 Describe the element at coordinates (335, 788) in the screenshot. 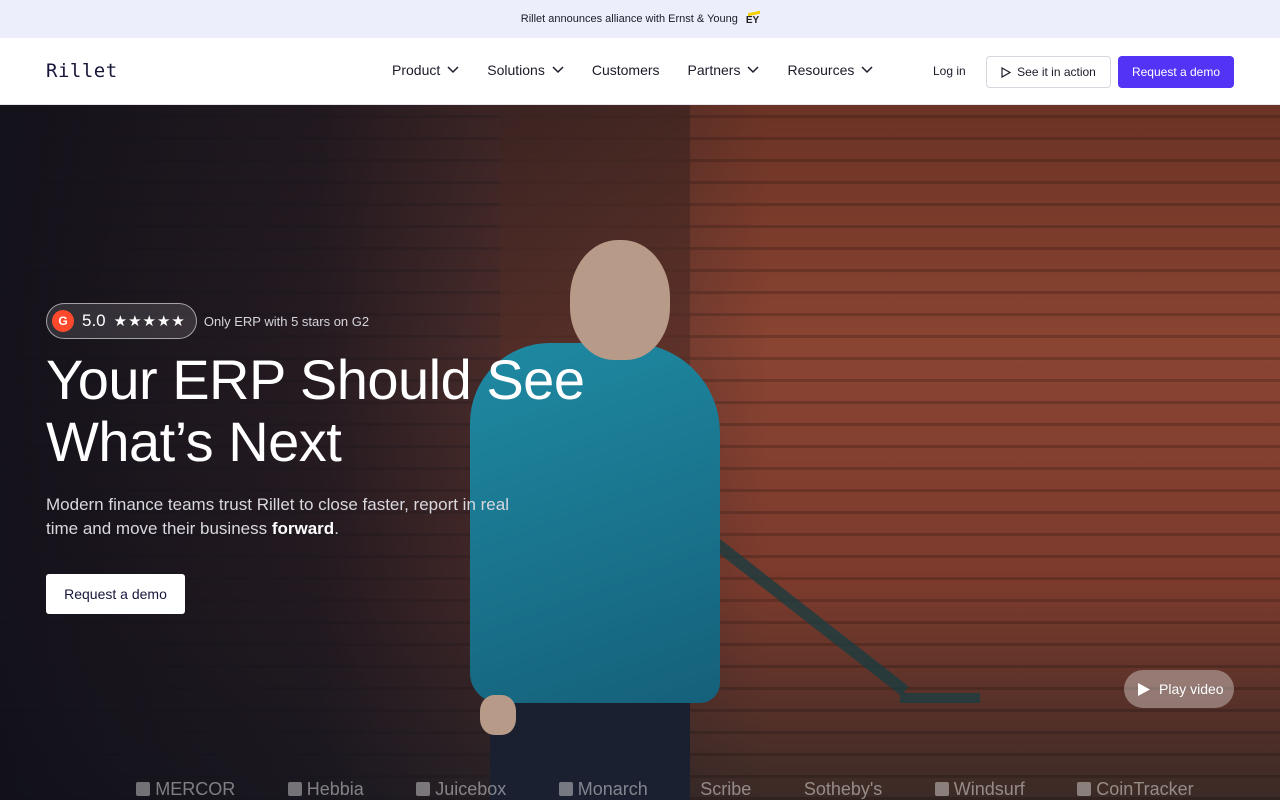

I see `logo-text: Hebbia` at that location.